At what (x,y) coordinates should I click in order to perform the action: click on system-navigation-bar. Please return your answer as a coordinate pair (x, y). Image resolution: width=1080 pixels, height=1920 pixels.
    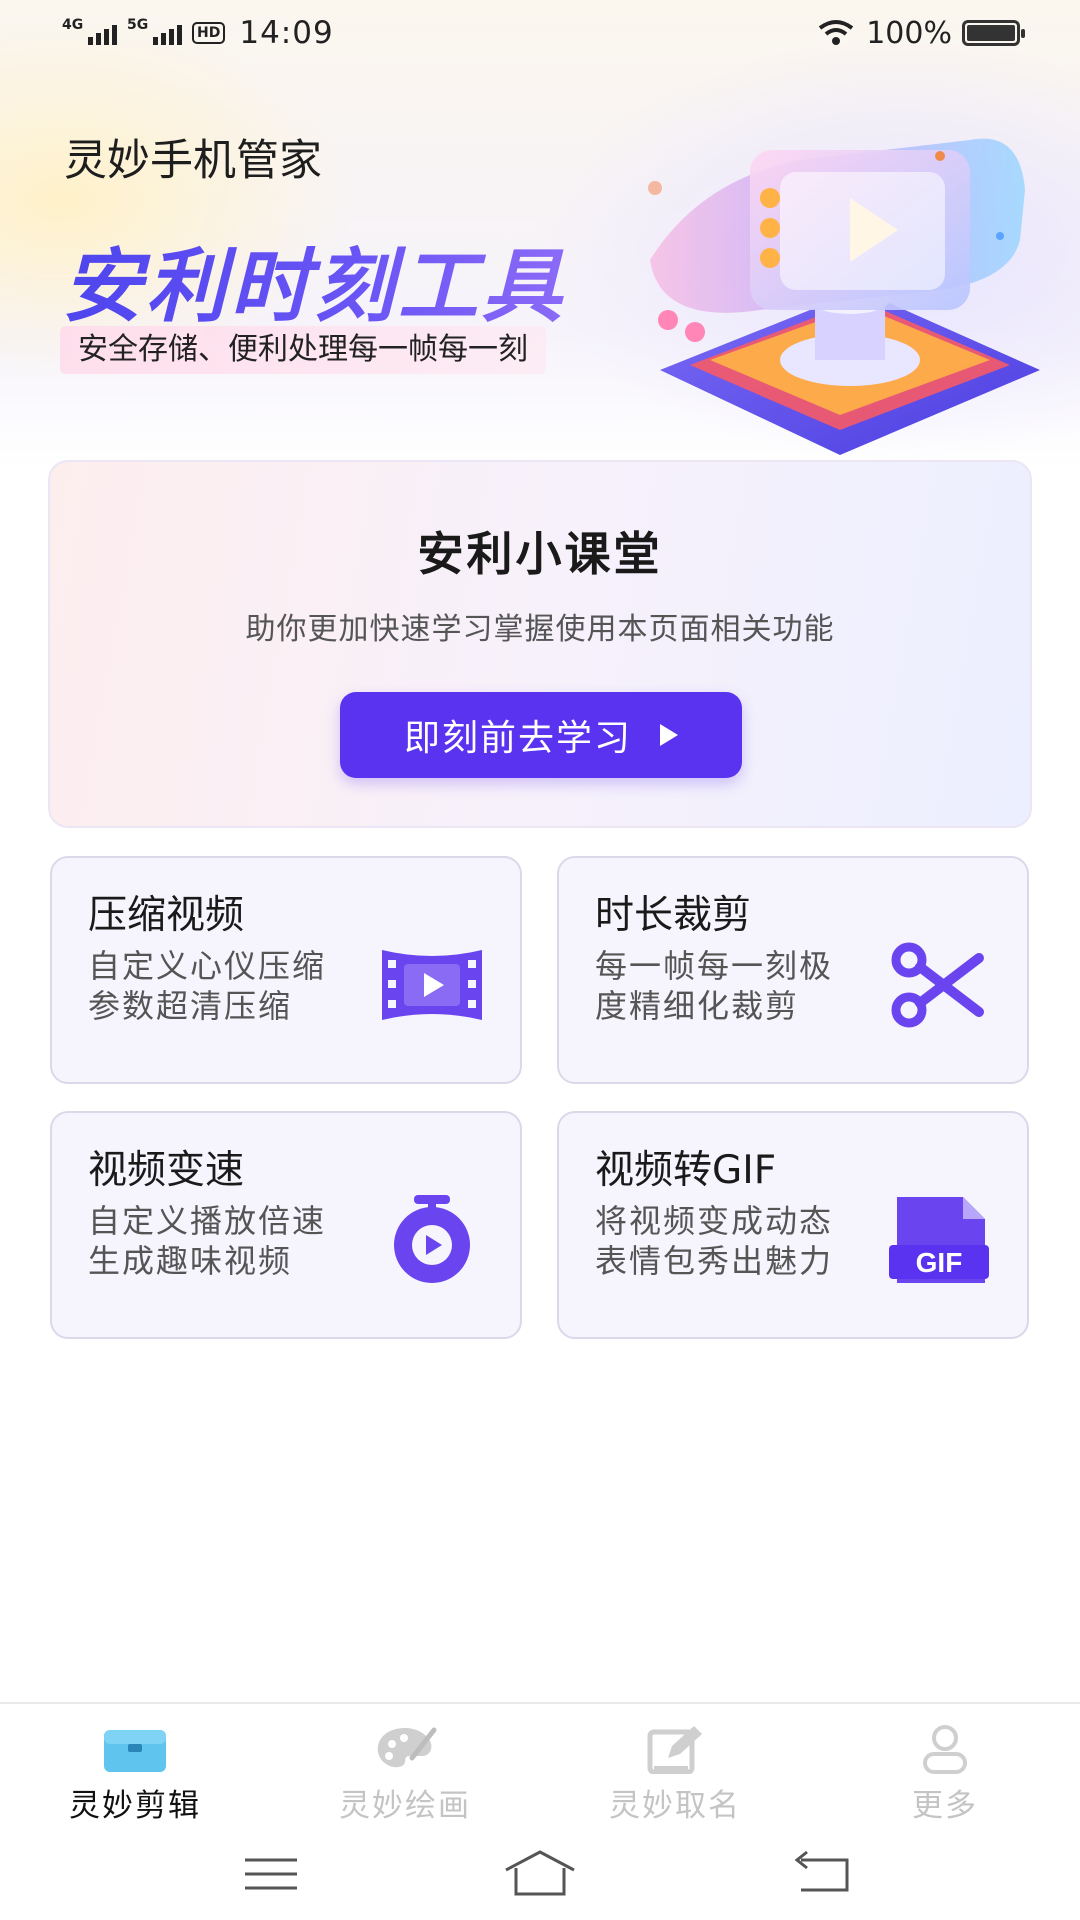
    Looking at the image, I should click on (540, 1876).